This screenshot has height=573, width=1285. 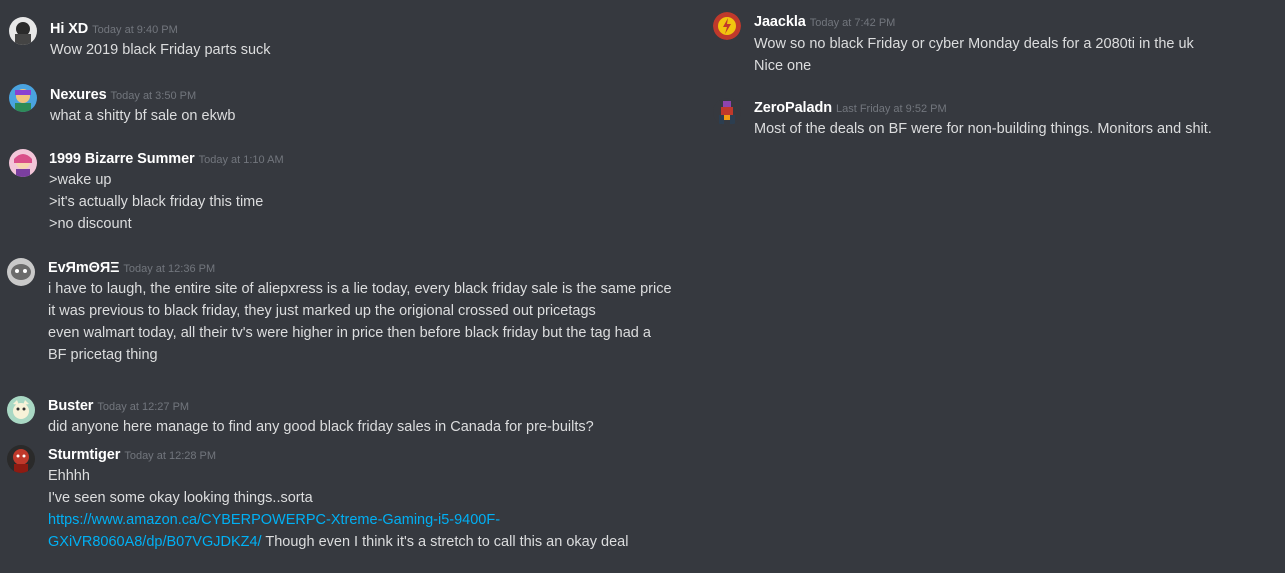 I want to click on timestamp: Today at 12:27 PM, so click(x=143, y=407).